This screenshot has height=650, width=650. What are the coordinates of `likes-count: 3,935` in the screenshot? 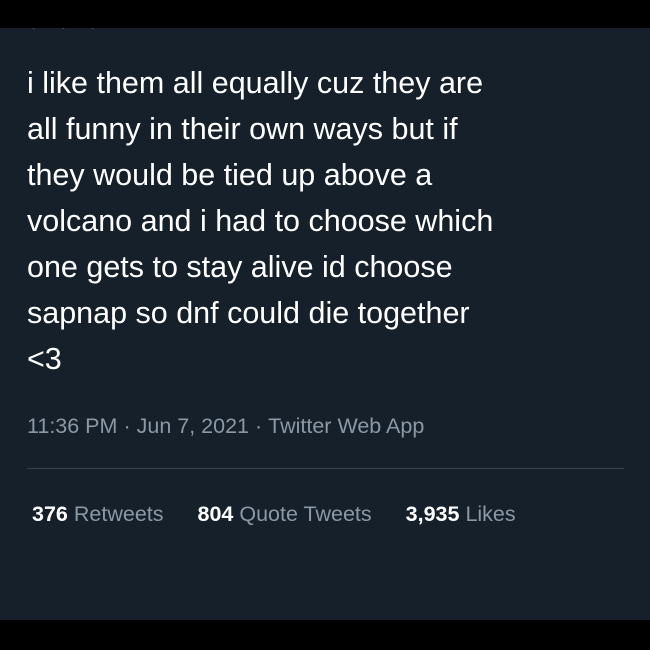 It's located at (432, 514).